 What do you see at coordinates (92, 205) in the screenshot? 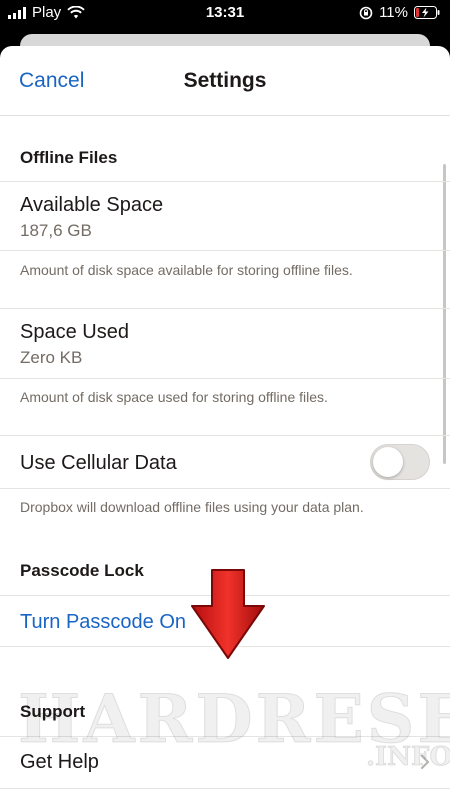
I see `available-space-title: Available Space` at bounding box center [92, 205].